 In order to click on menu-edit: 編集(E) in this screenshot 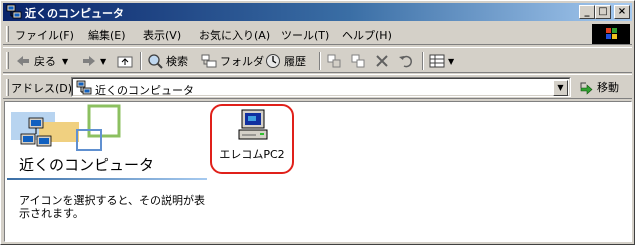, I will do `click(107, 35)`.